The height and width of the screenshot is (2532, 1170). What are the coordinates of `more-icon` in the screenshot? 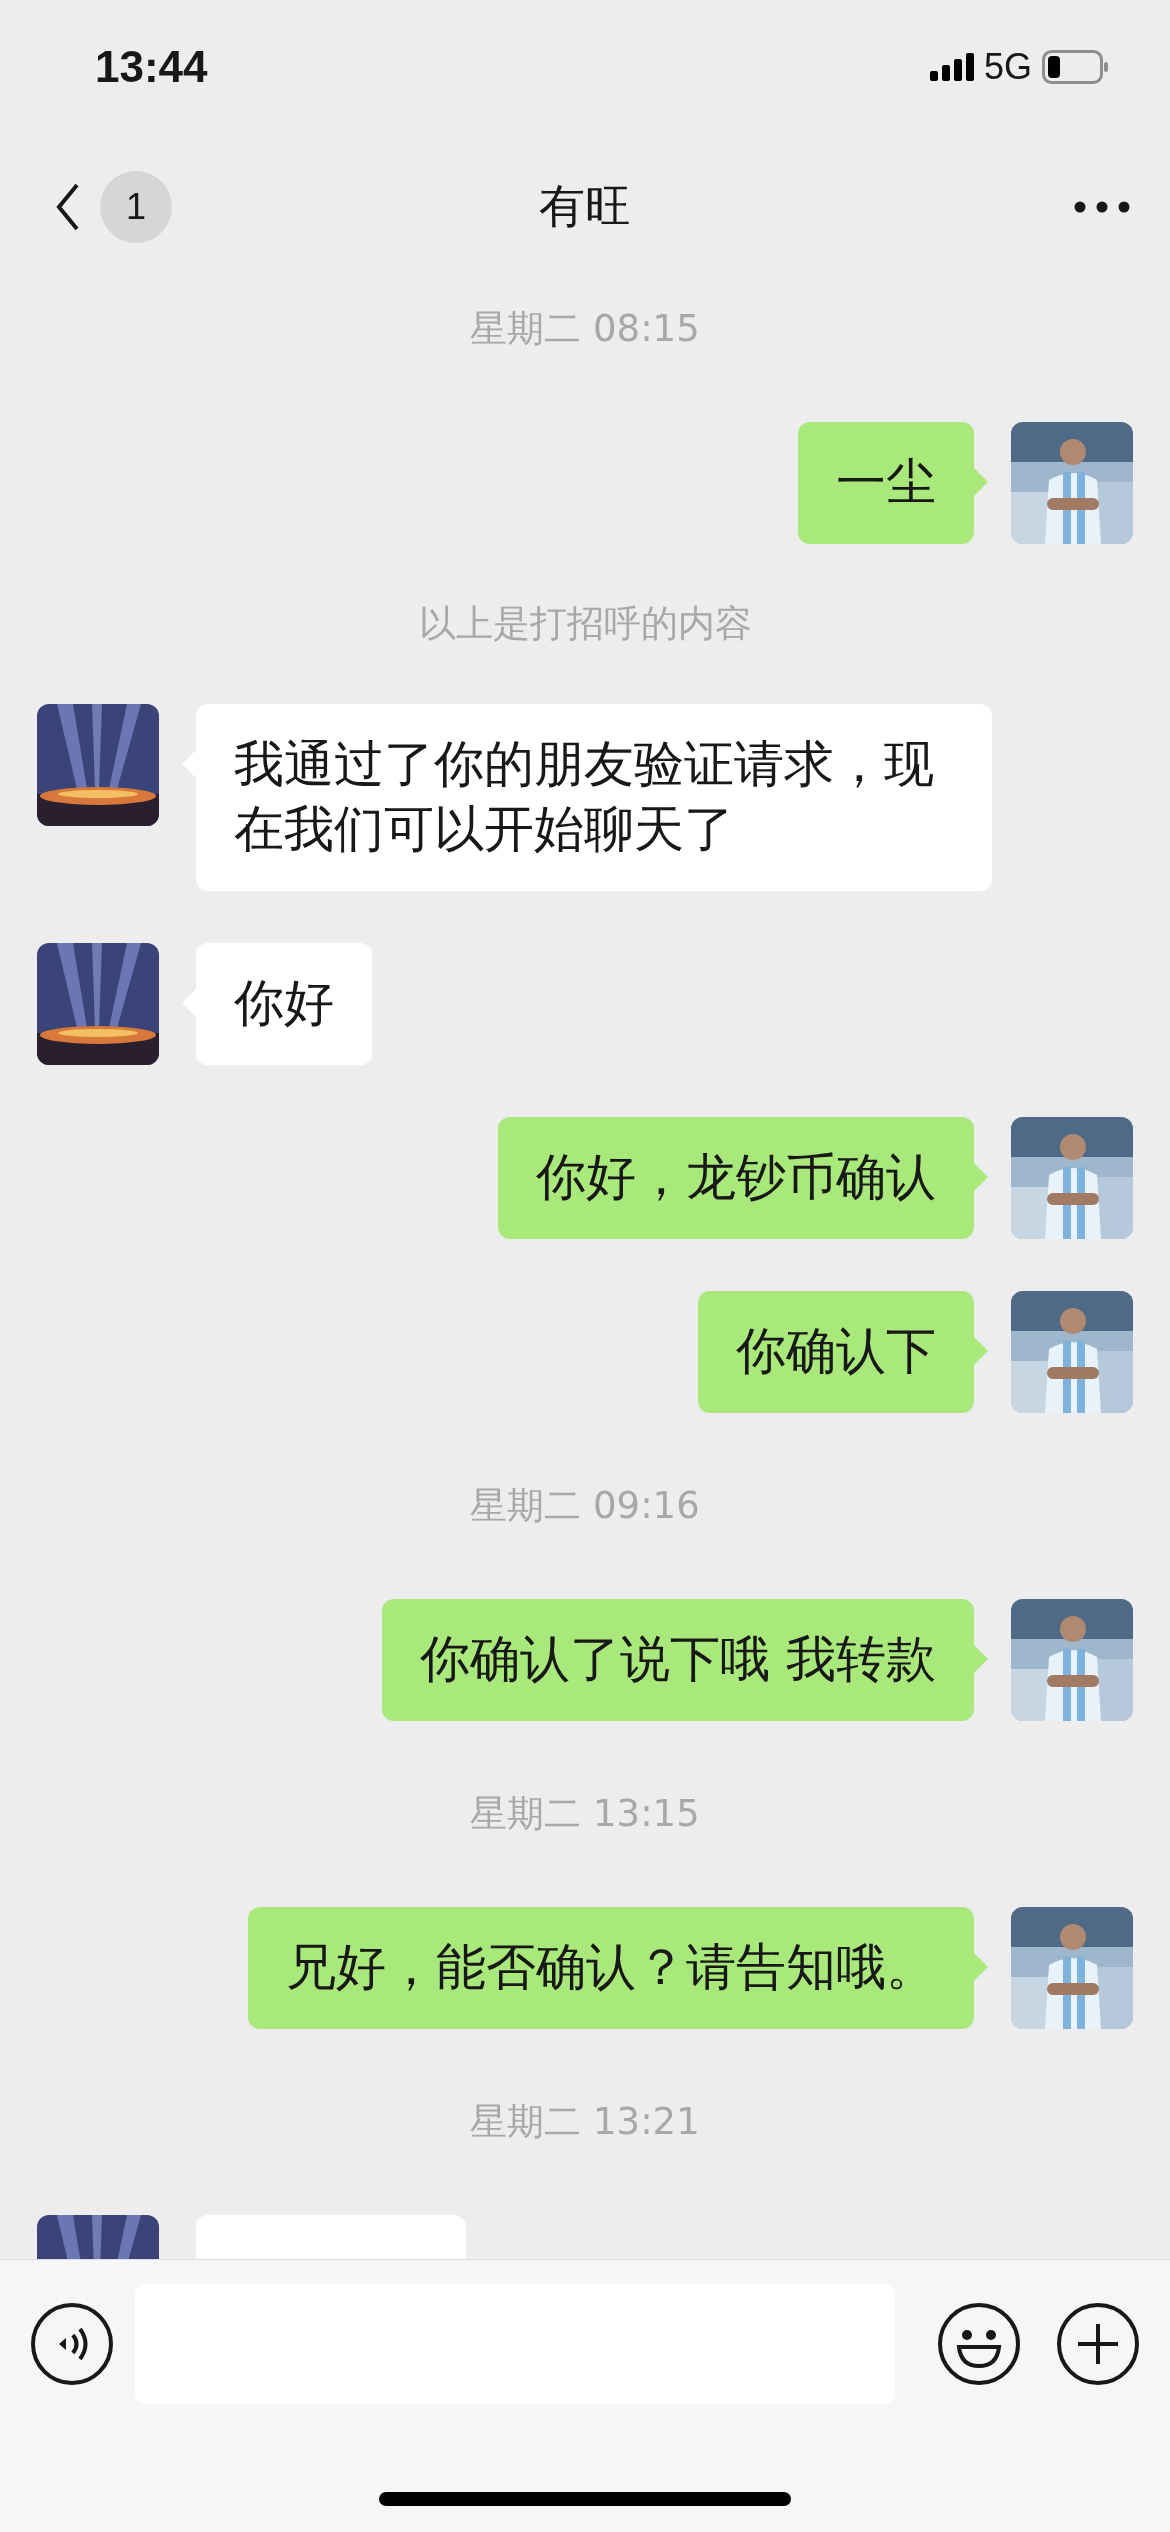 It's located at (1102, 207).